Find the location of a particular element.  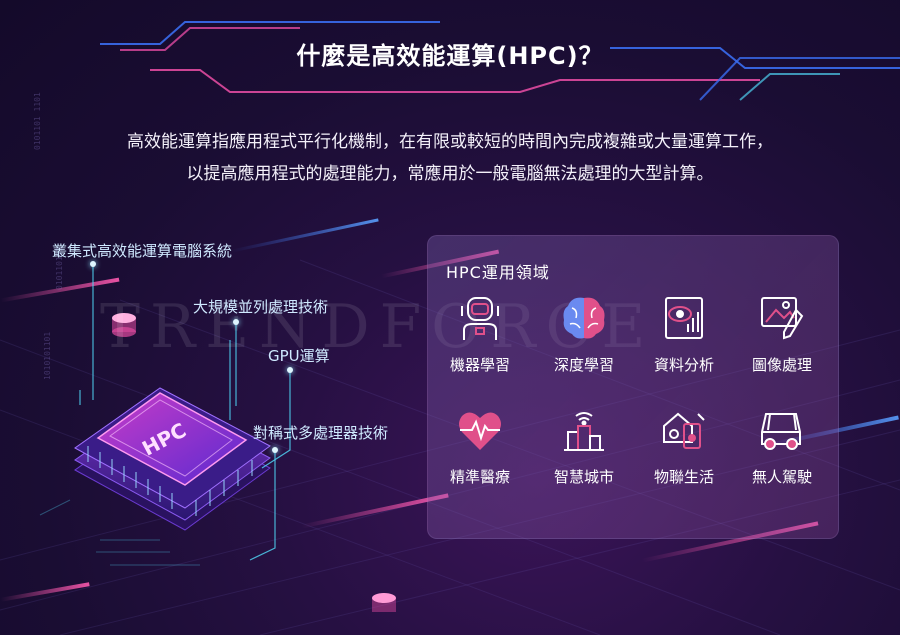

data-analysis-icon is located at coordinates (684, 318).